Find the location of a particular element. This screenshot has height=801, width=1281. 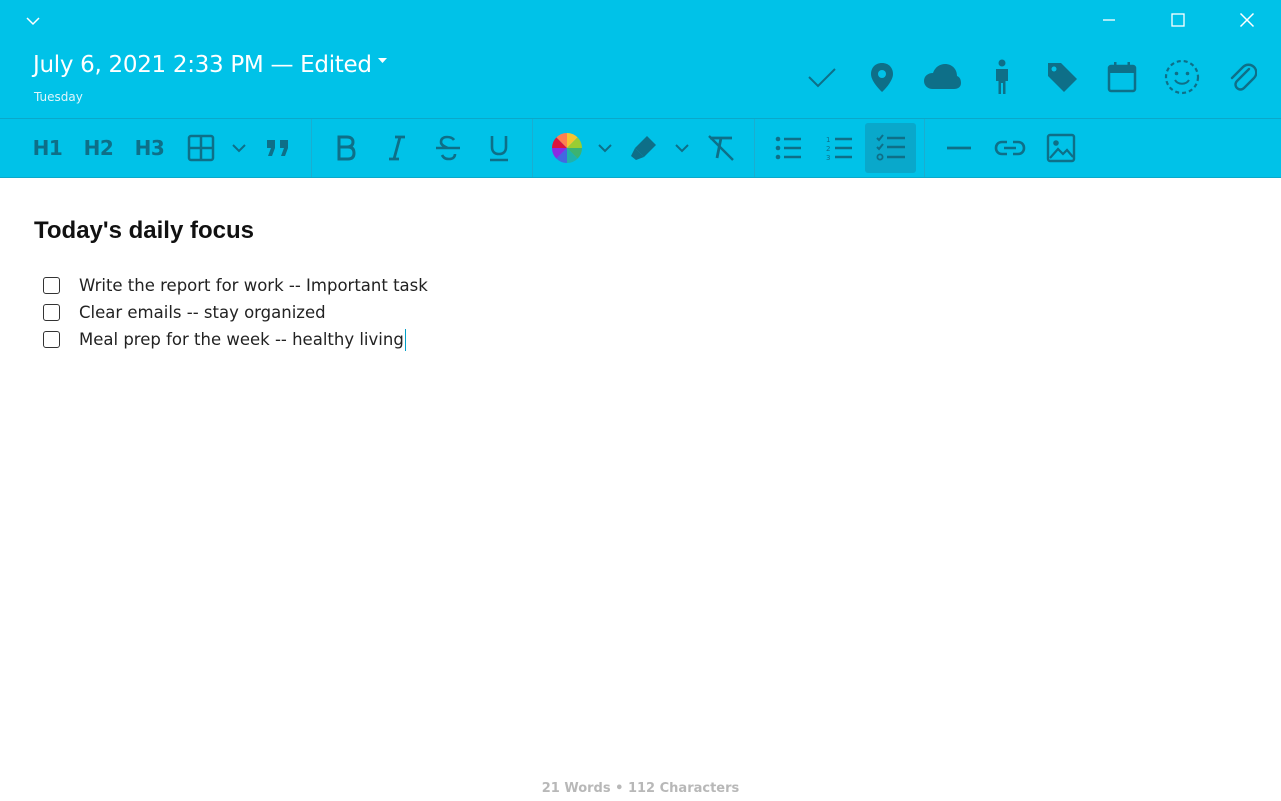

list-group: 123 is located at coordinates (839, 148).